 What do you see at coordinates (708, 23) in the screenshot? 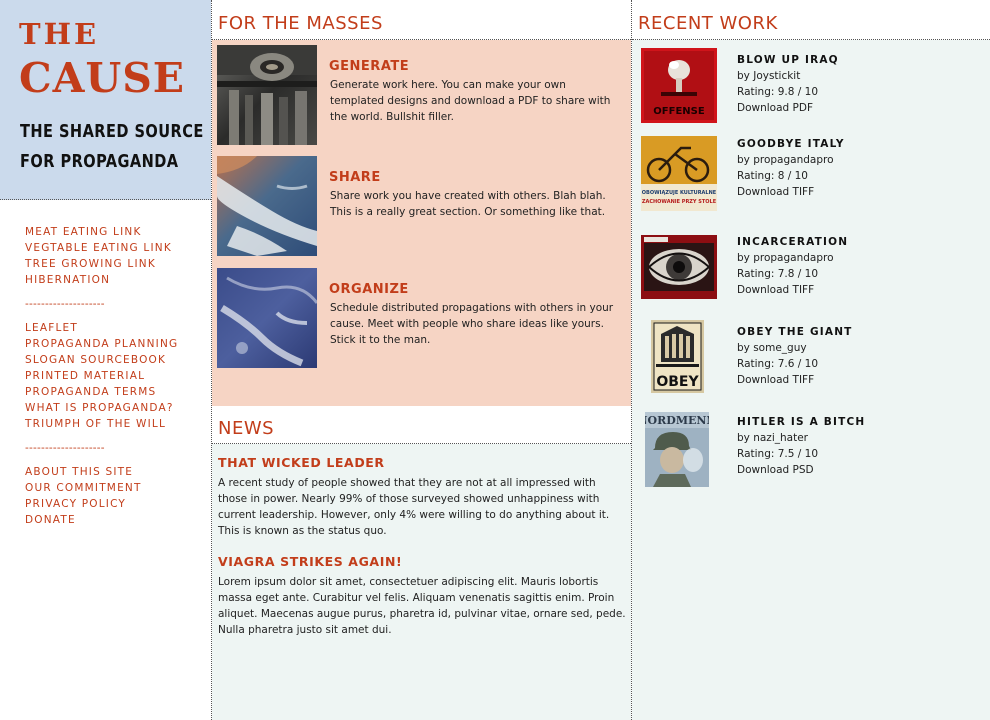
I see `recent-work-heading: RECENT WORK` at bounding box center [708, 23].